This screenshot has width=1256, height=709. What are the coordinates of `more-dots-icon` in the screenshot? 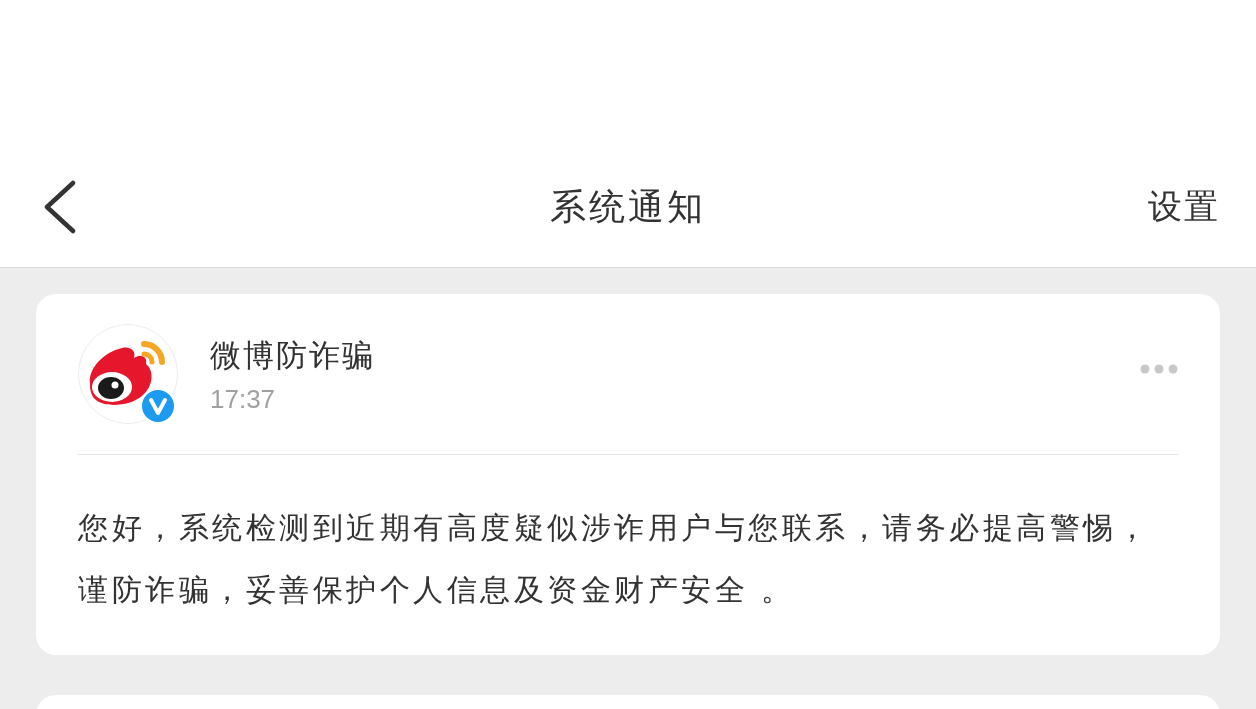 It's located at (1159, 369).